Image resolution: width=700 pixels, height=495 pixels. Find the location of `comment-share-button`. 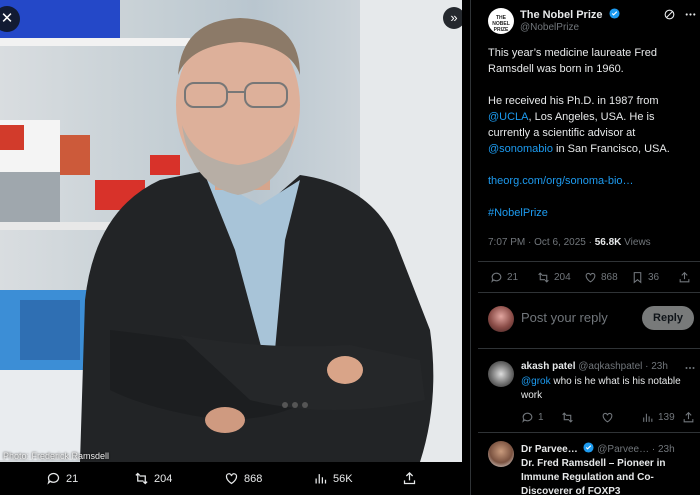

comment-share-button is located at coordinates (688, 417).